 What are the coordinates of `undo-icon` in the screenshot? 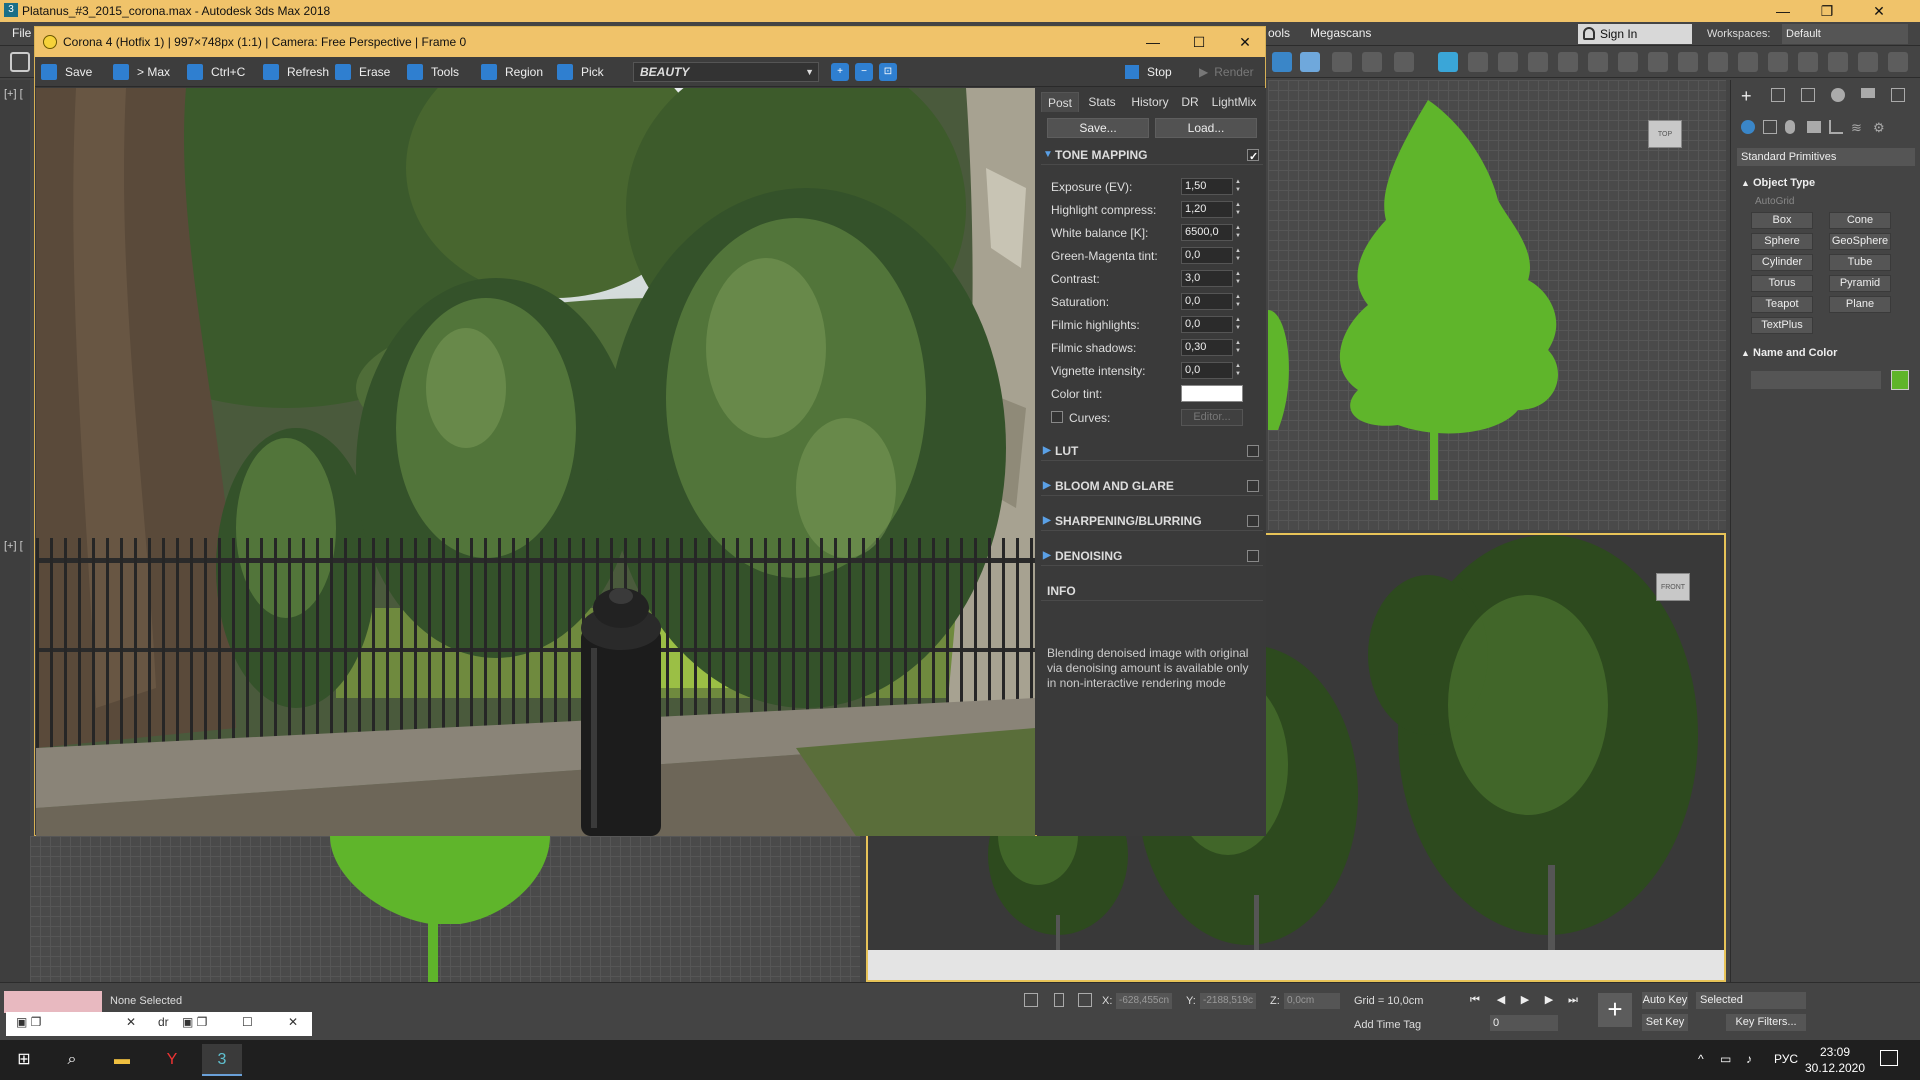 It's located at (20, 62).